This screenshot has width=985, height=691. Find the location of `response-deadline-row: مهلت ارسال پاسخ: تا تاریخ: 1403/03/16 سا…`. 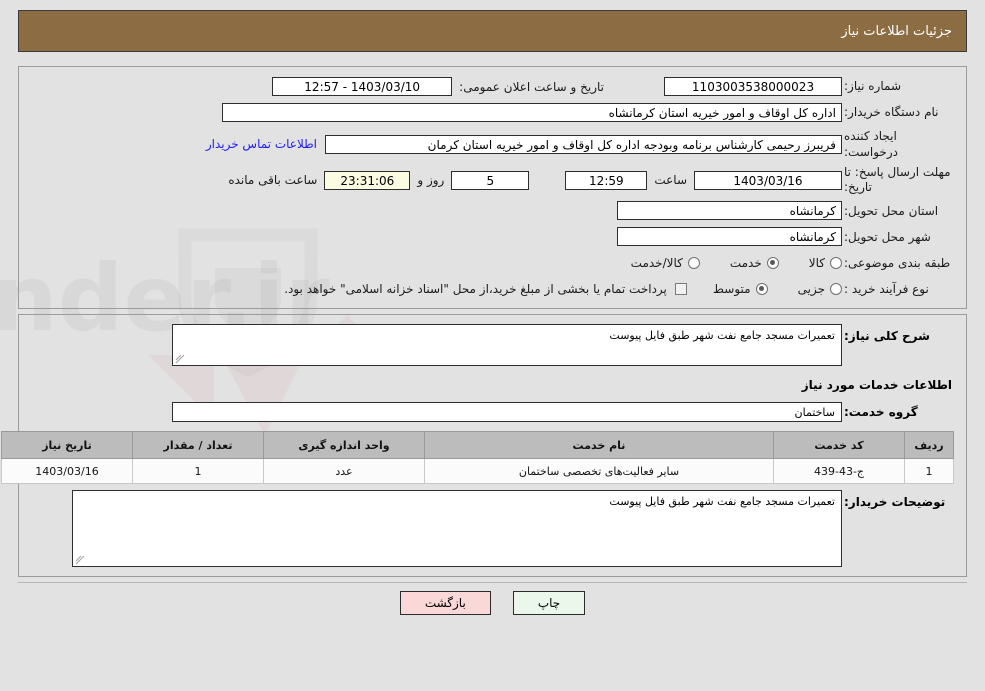

response-deadline-row: مهلت ارسال پاسخ: تا تاریخ: 1403/03/16 سا… is located at coordinates (492, 180).